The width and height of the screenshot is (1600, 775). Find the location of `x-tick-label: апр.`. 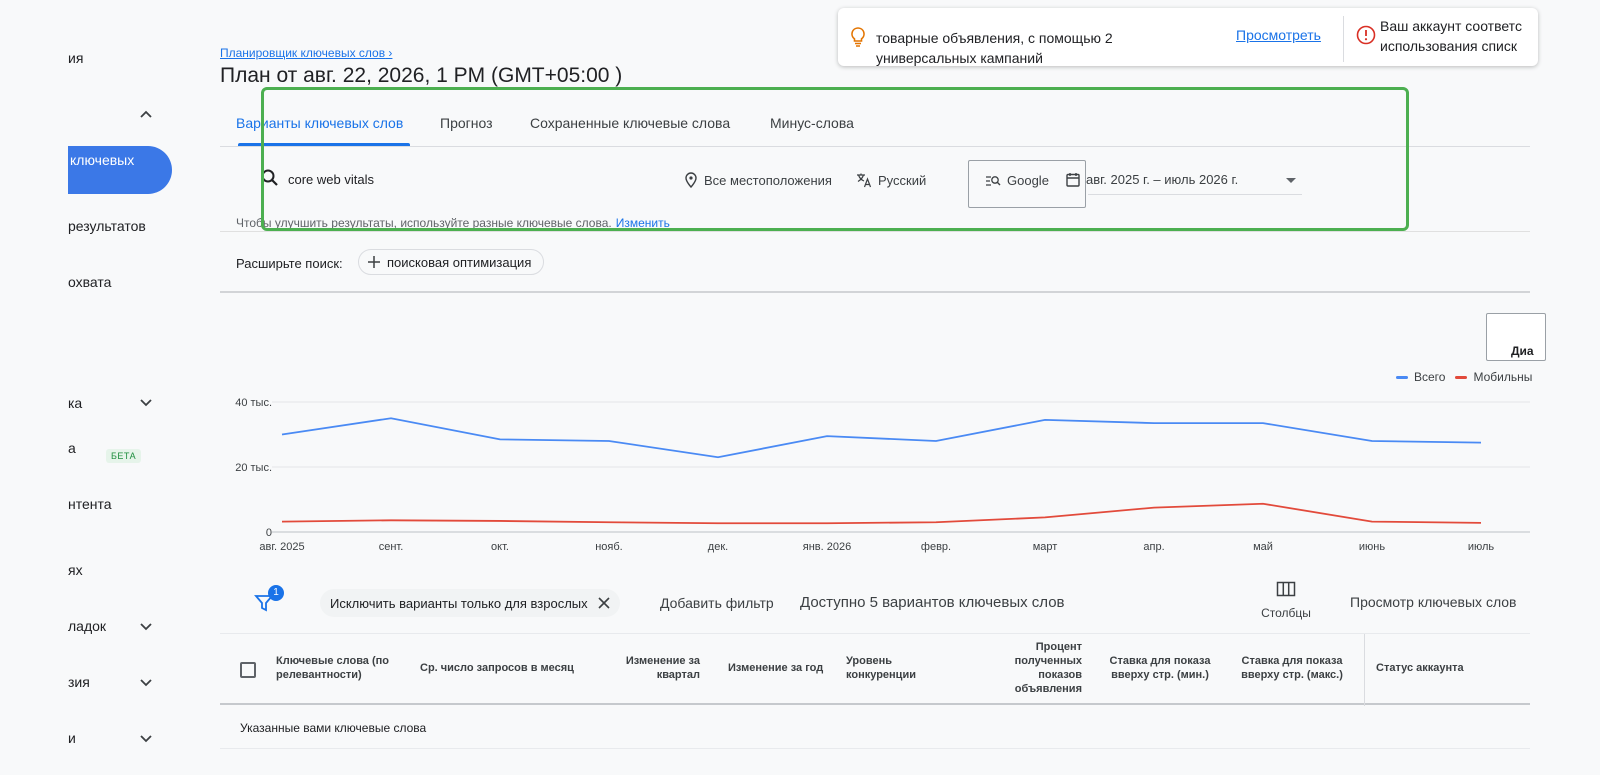

x-tick-label: апр. is located at coordinates (1153, 547).